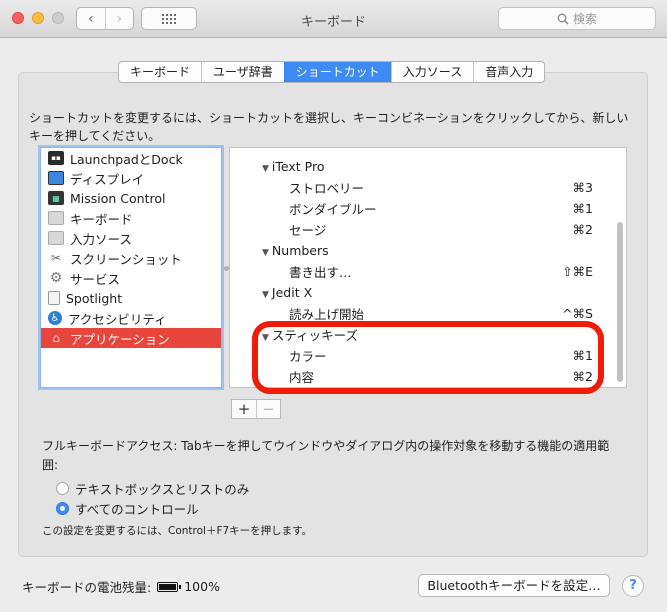 Image resolution: width=667 pixels, height=612 pixels. Describe the element at coordinates (268, 409) in the screenshot. I see `remove-button: −` at that location.